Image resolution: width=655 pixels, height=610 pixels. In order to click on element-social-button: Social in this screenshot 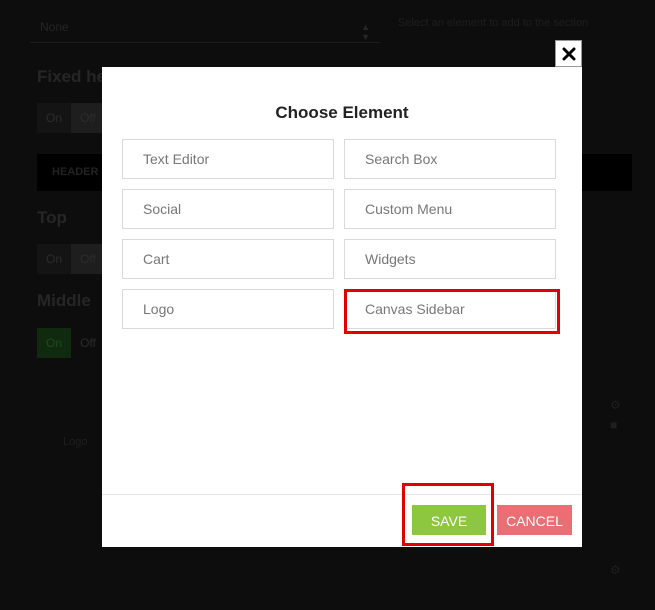, I will do `click(228, 209)`.